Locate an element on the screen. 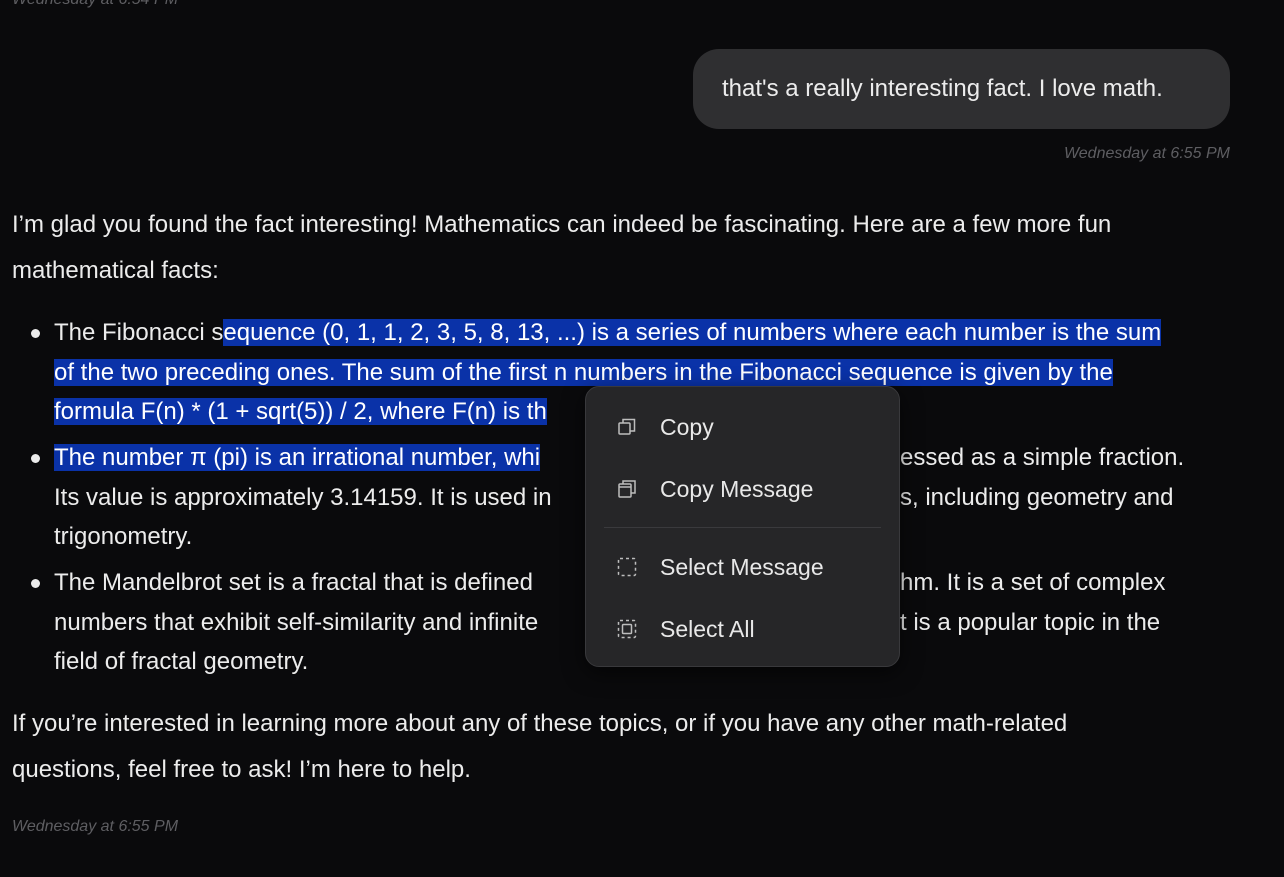  bullet-1-line-1-text: The Fibonacci s is located at coordinates (139, 332).